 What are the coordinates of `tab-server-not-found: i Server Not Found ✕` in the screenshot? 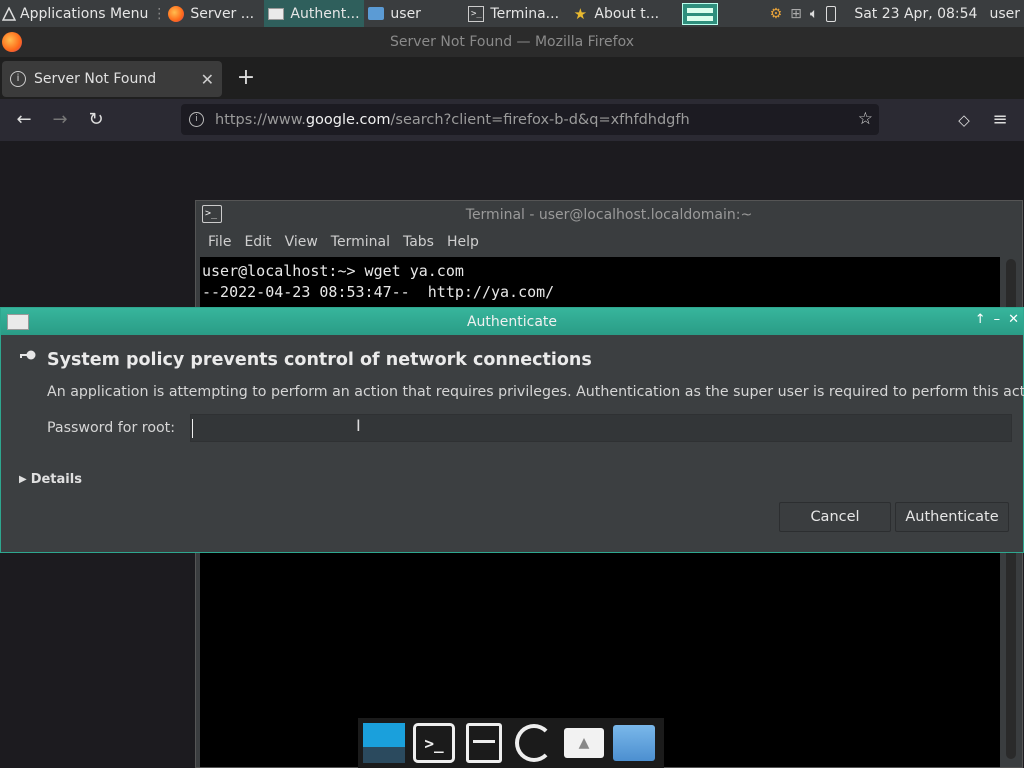 It's located at (112, 79).